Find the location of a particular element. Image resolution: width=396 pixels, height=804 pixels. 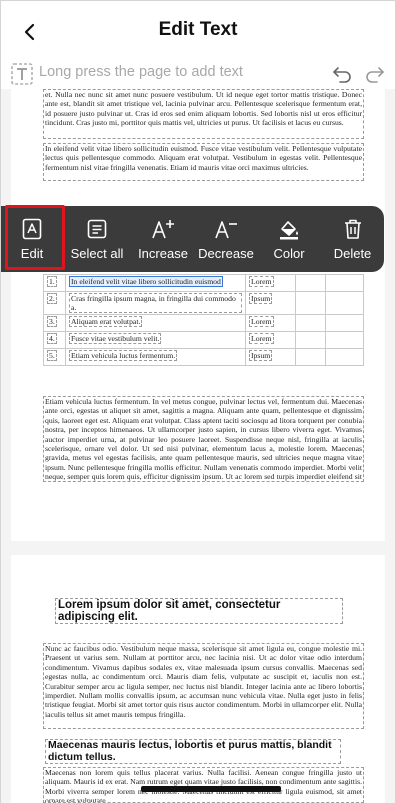

delete-menu-item: Delete is located at coordinates (352, 239).